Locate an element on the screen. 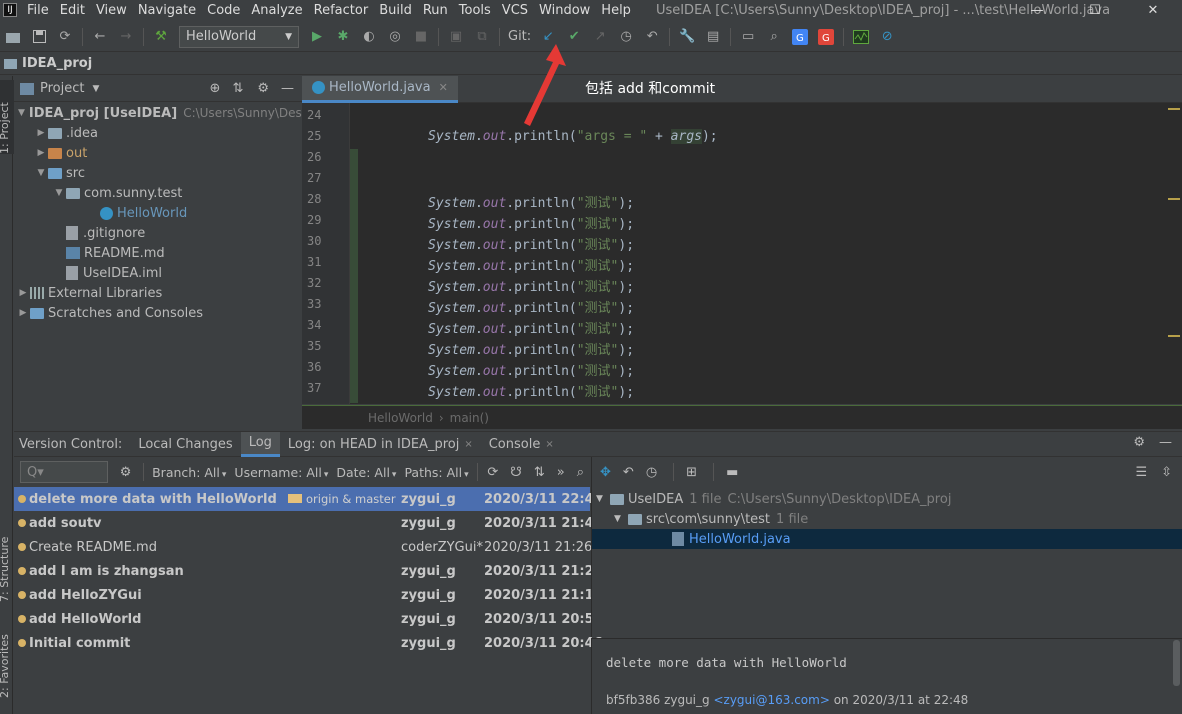 The width and height of the screenshot is (1182, 714). commit-row: add HelloWorld zygui_g 2020/3/11 20:53 is located at coordinates (308, 619).